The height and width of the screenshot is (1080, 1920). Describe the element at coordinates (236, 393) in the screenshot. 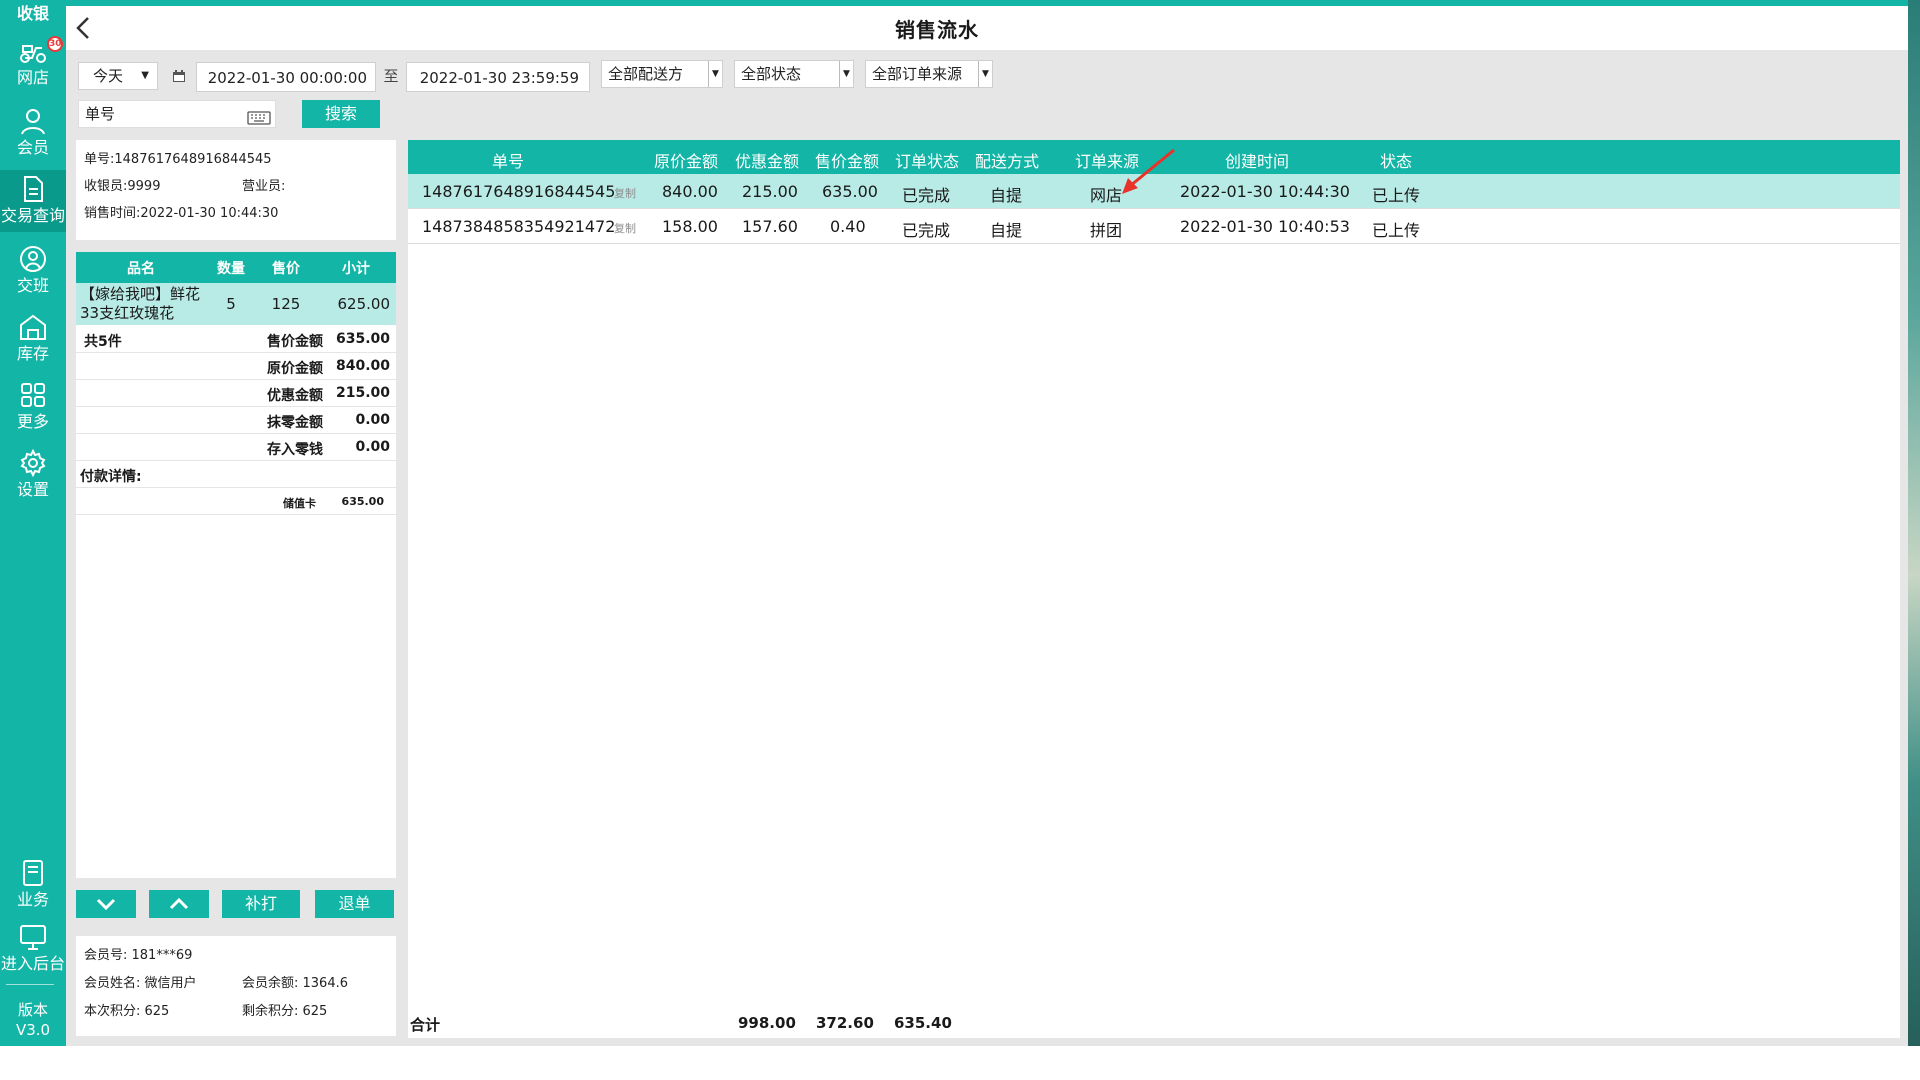

I see `summary-row-discount: 优惠金额 215.00` at that location.